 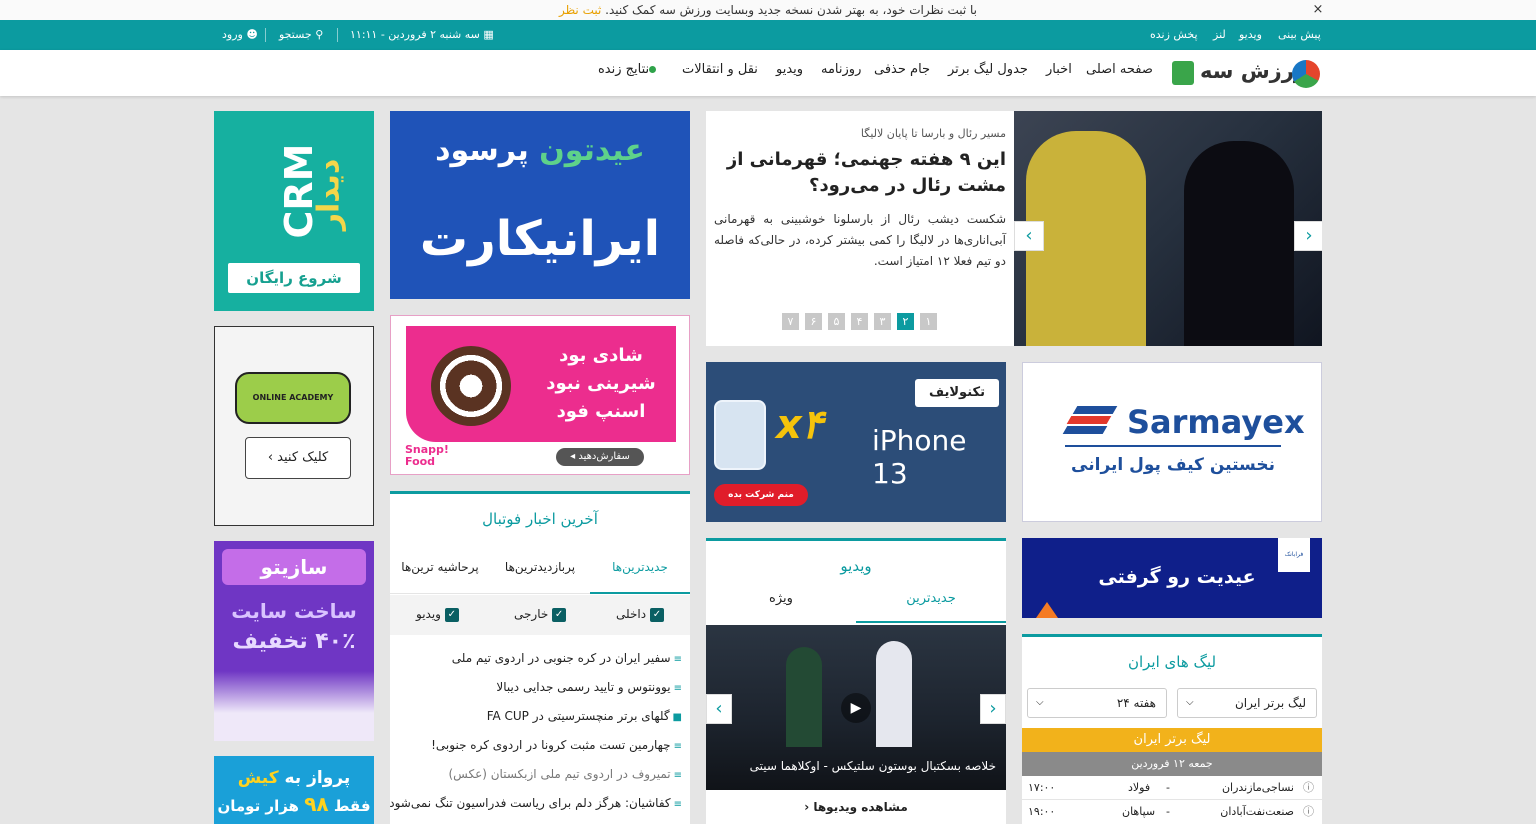 What do you see at coordinates (1097, 703) in the screenshot?
I see `week-select: هفته ۲۴ ⌵` at bounding box center [1097, 703].